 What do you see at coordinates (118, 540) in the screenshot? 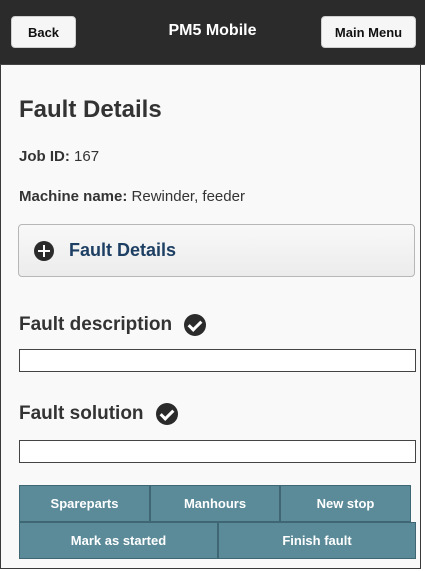
I see `mark-as-started-button: Mark as started` at bounding box center [118, 540].